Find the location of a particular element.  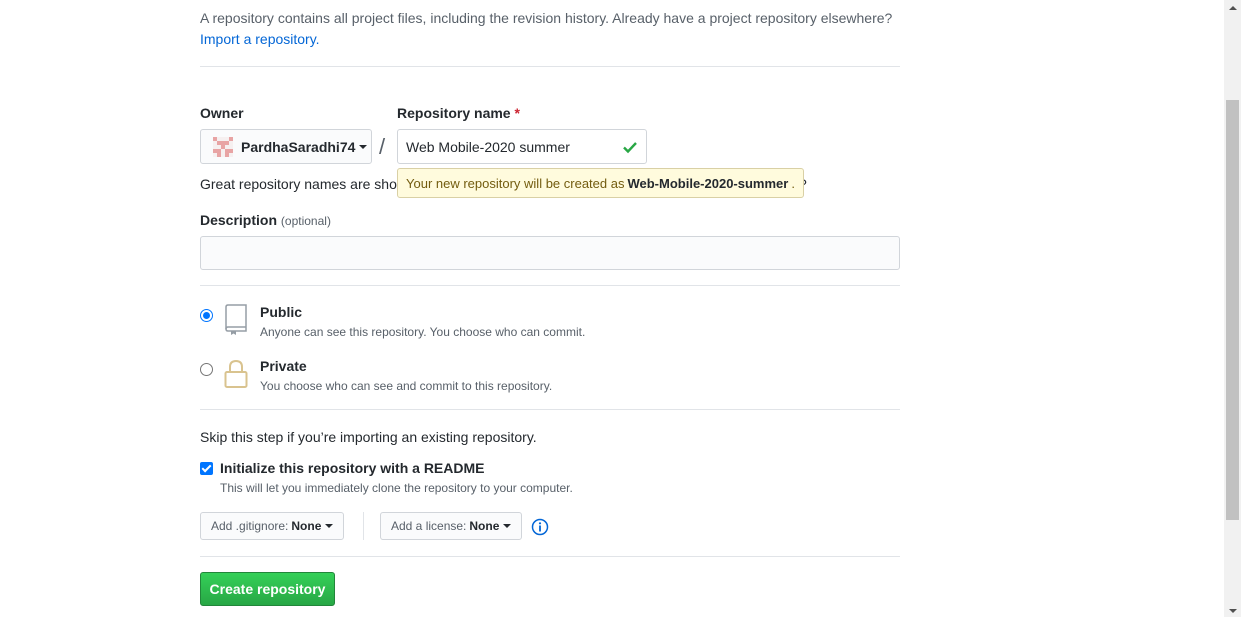

gitignore-dropdown: Add .gitignore: None is located at coordinates (272, 526).